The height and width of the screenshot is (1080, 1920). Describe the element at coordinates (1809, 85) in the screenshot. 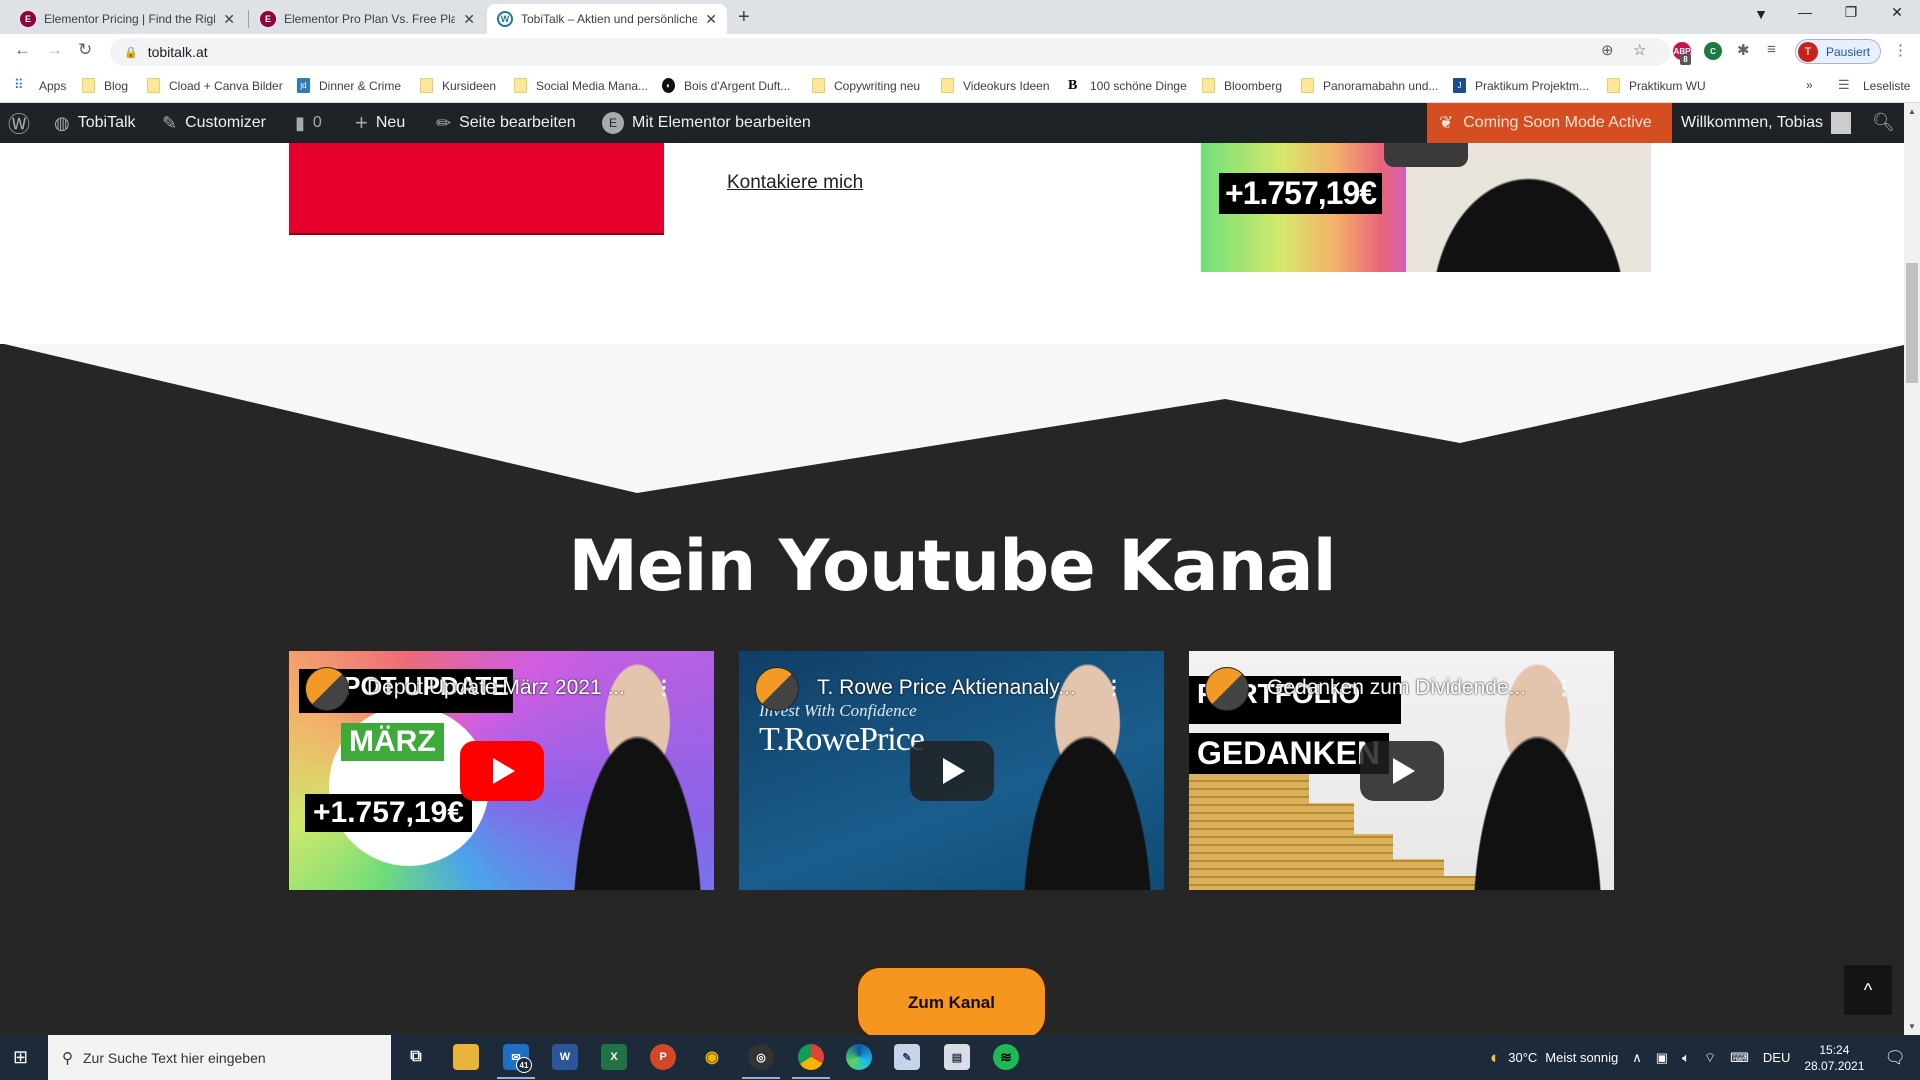

I see `bookmarks-overflow-button: »` at that location.